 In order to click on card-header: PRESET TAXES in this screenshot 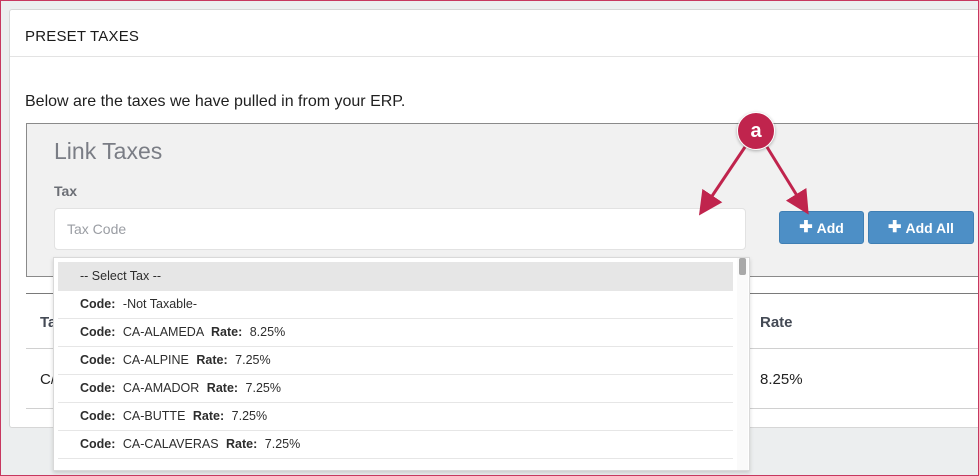, I will do `click(494, 33)`.